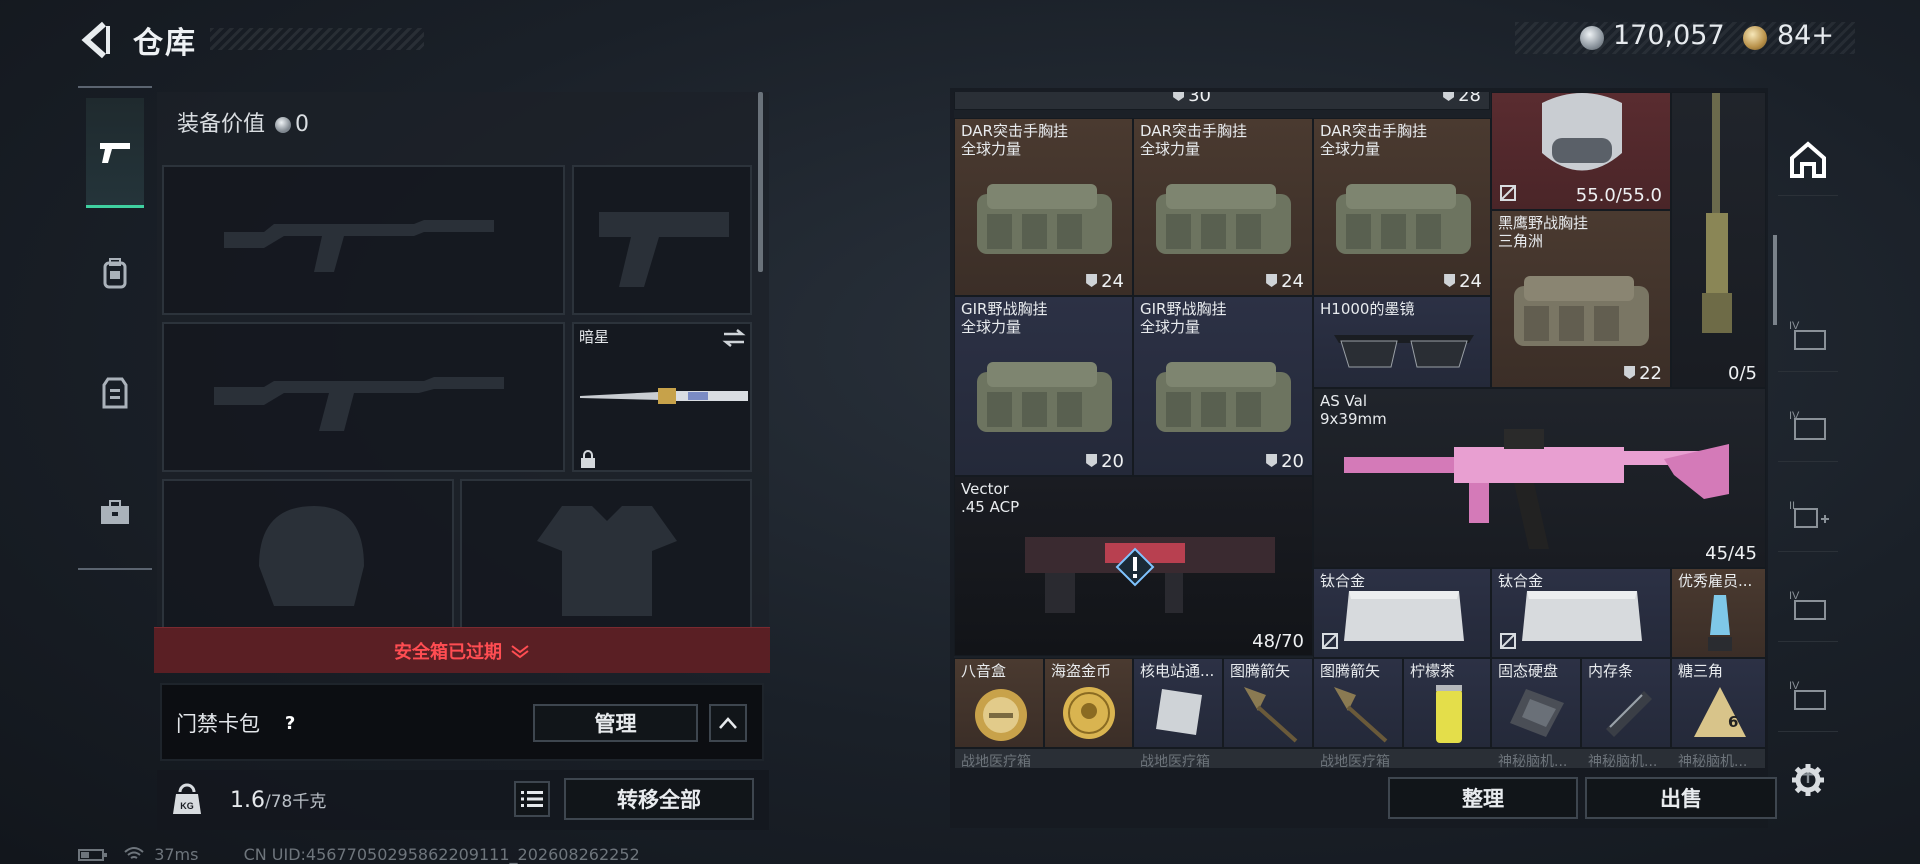  I want to click on backpack-icon, so click(115, 273).